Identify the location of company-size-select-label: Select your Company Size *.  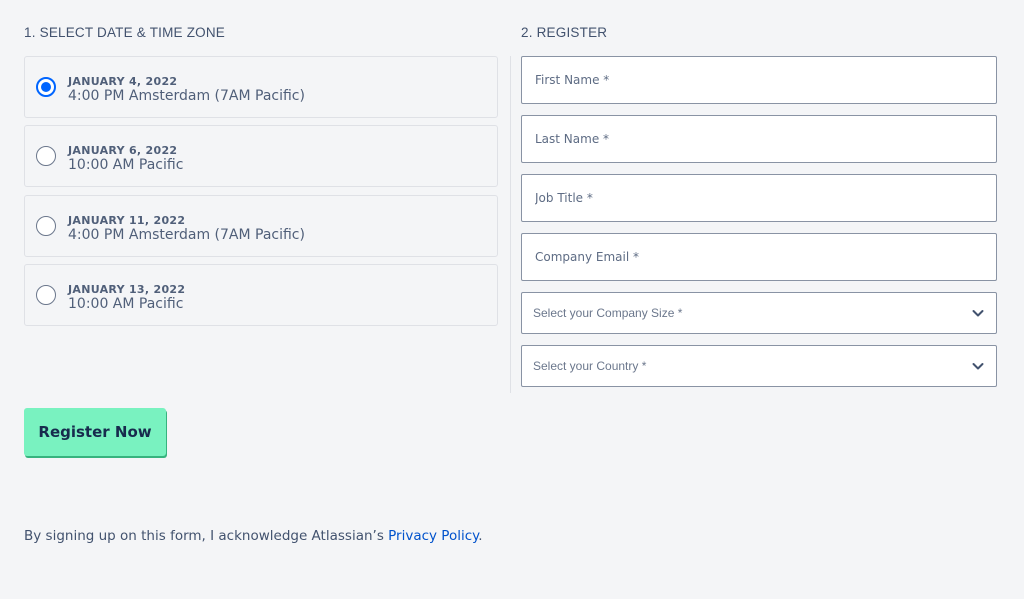
(608, 313).